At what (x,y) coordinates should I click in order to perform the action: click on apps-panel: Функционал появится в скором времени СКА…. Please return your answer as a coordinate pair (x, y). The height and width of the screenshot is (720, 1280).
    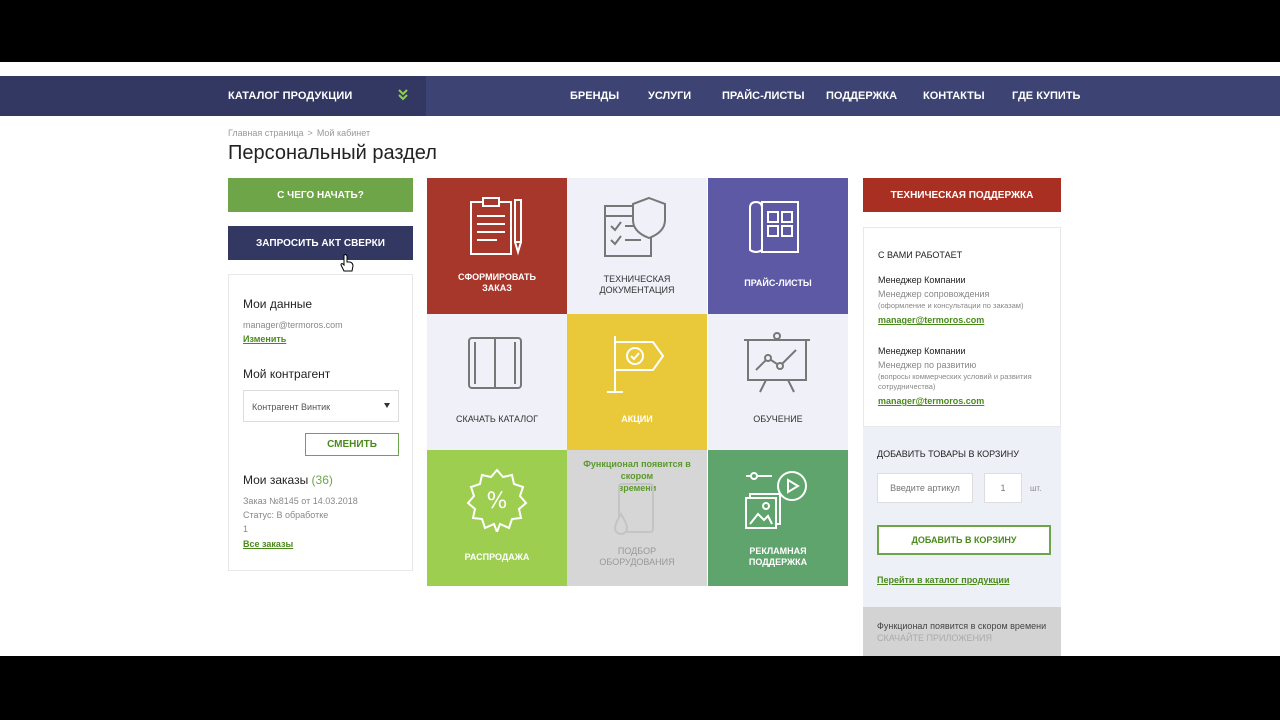
    Looking at the image, I should click on (962, 631).